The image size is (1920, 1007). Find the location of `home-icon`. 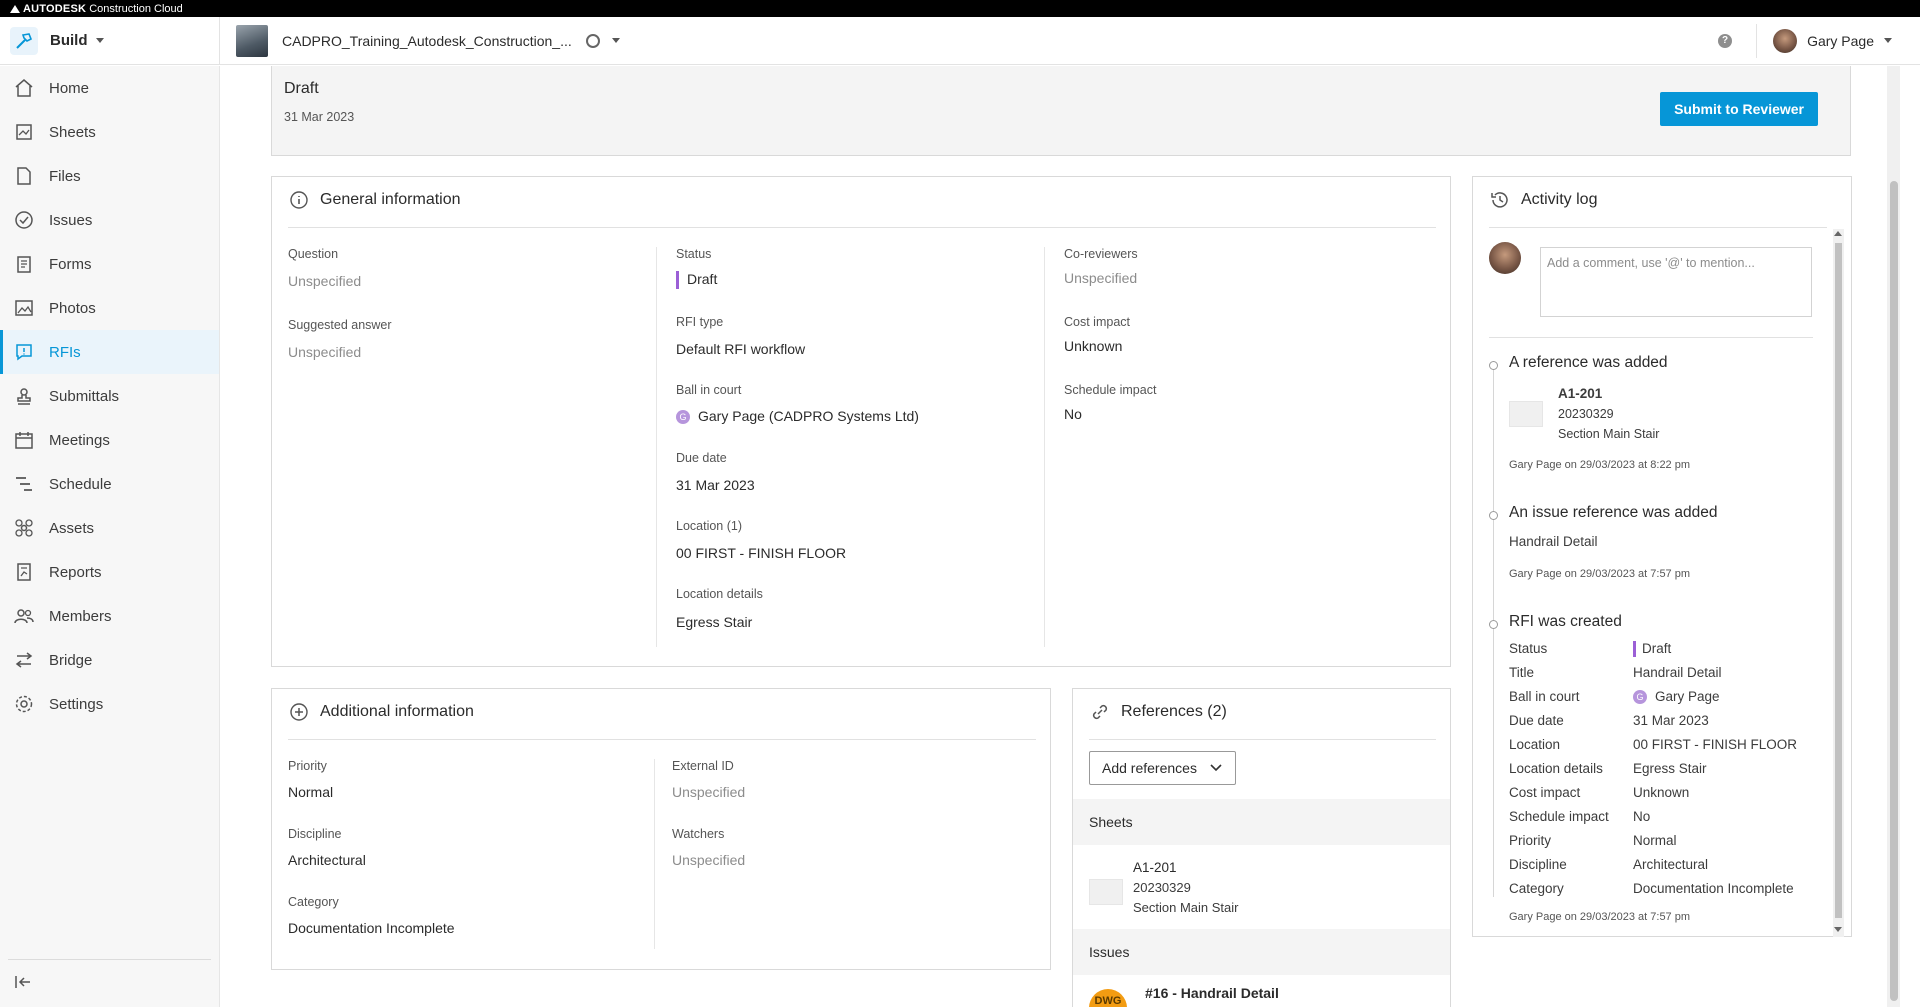

home-icon is located at coordinates (24, 88).